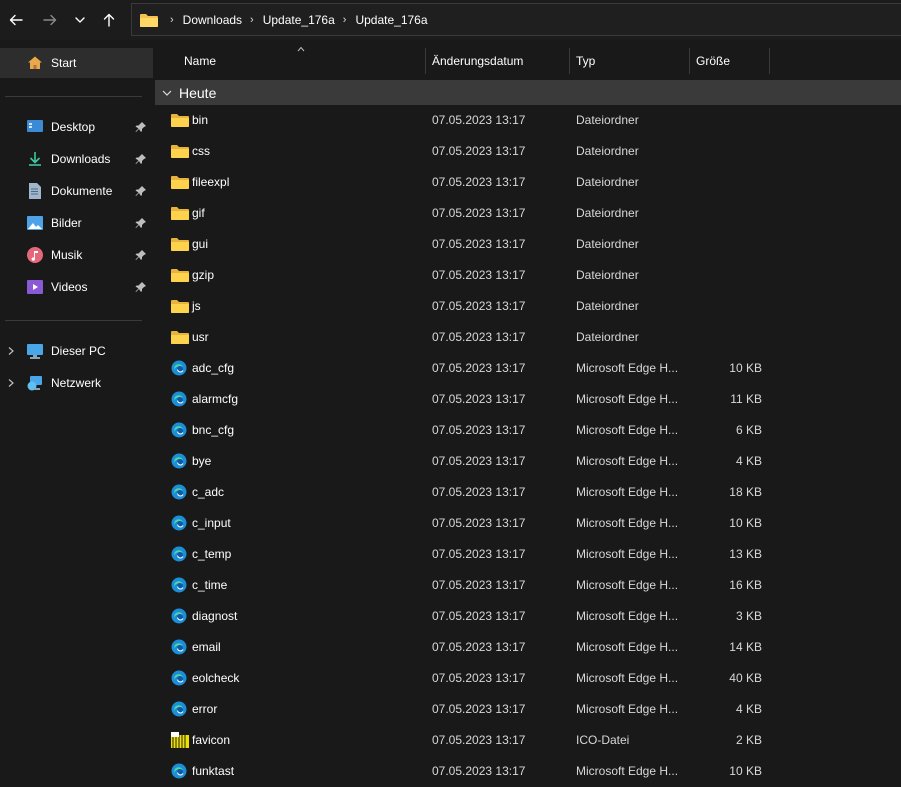 The width and height of the screenshot is (901, 787). Describe the element at coordinates (212, 20) in the screenshot. I see `breadcrumb-item: Downloads` at that location.